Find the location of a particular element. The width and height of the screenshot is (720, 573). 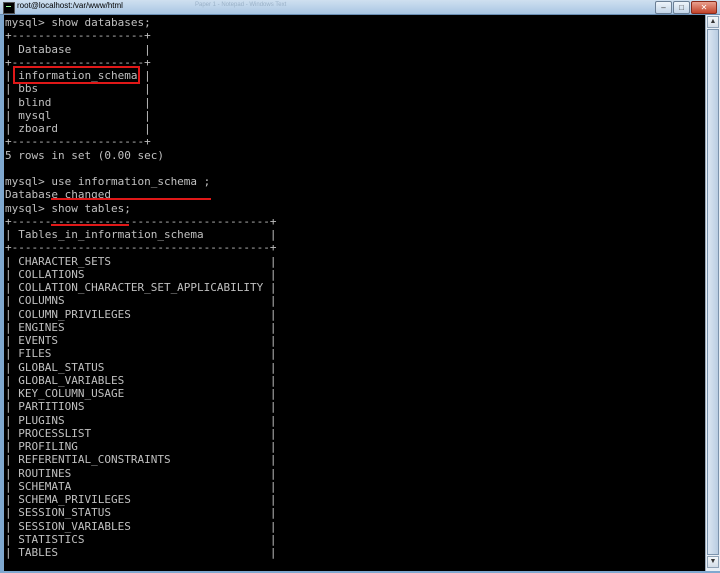

scrollbar-thumb is located at coordinates (713, 292).